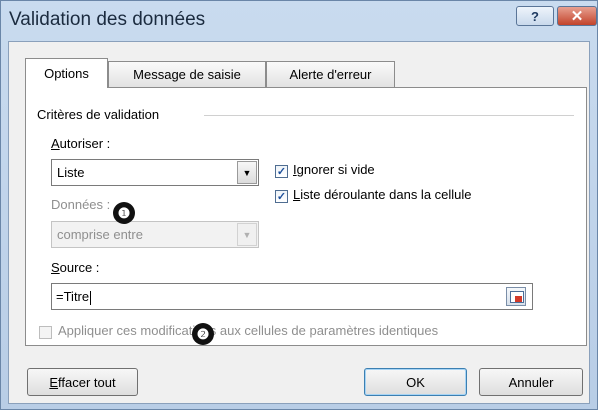  I want to click on help-button: ?, so click(535, 16).